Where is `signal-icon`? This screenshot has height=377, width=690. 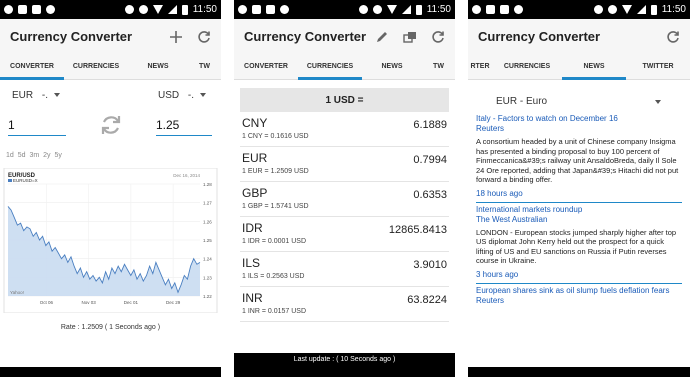
signal-icon is located at coordinates (641, 9).